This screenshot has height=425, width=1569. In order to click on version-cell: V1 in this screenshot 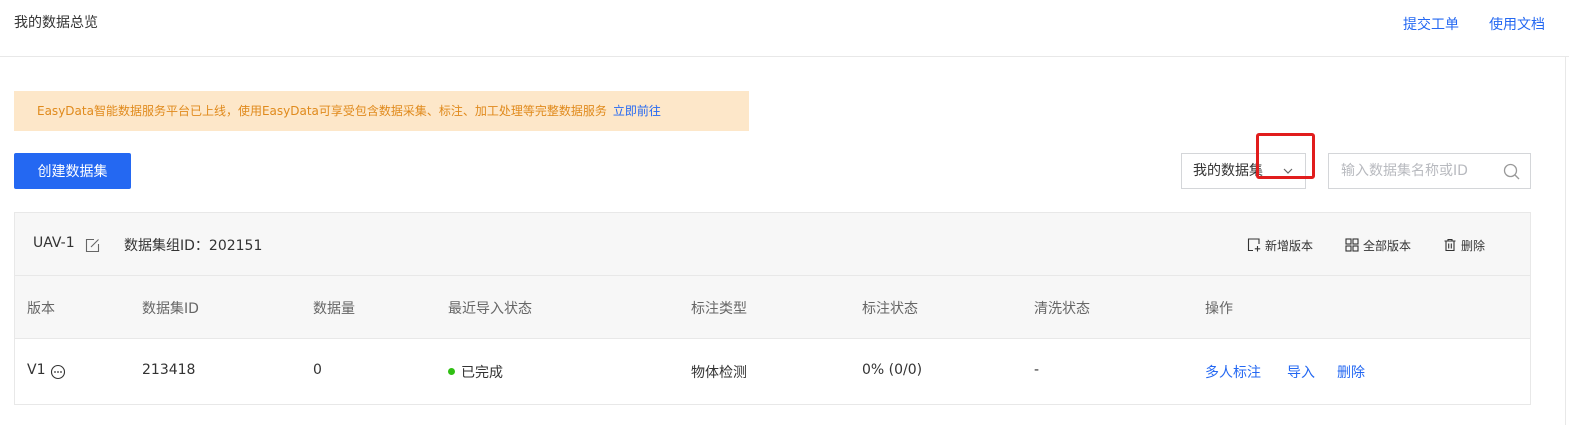, I will do `click(36, 370)`.